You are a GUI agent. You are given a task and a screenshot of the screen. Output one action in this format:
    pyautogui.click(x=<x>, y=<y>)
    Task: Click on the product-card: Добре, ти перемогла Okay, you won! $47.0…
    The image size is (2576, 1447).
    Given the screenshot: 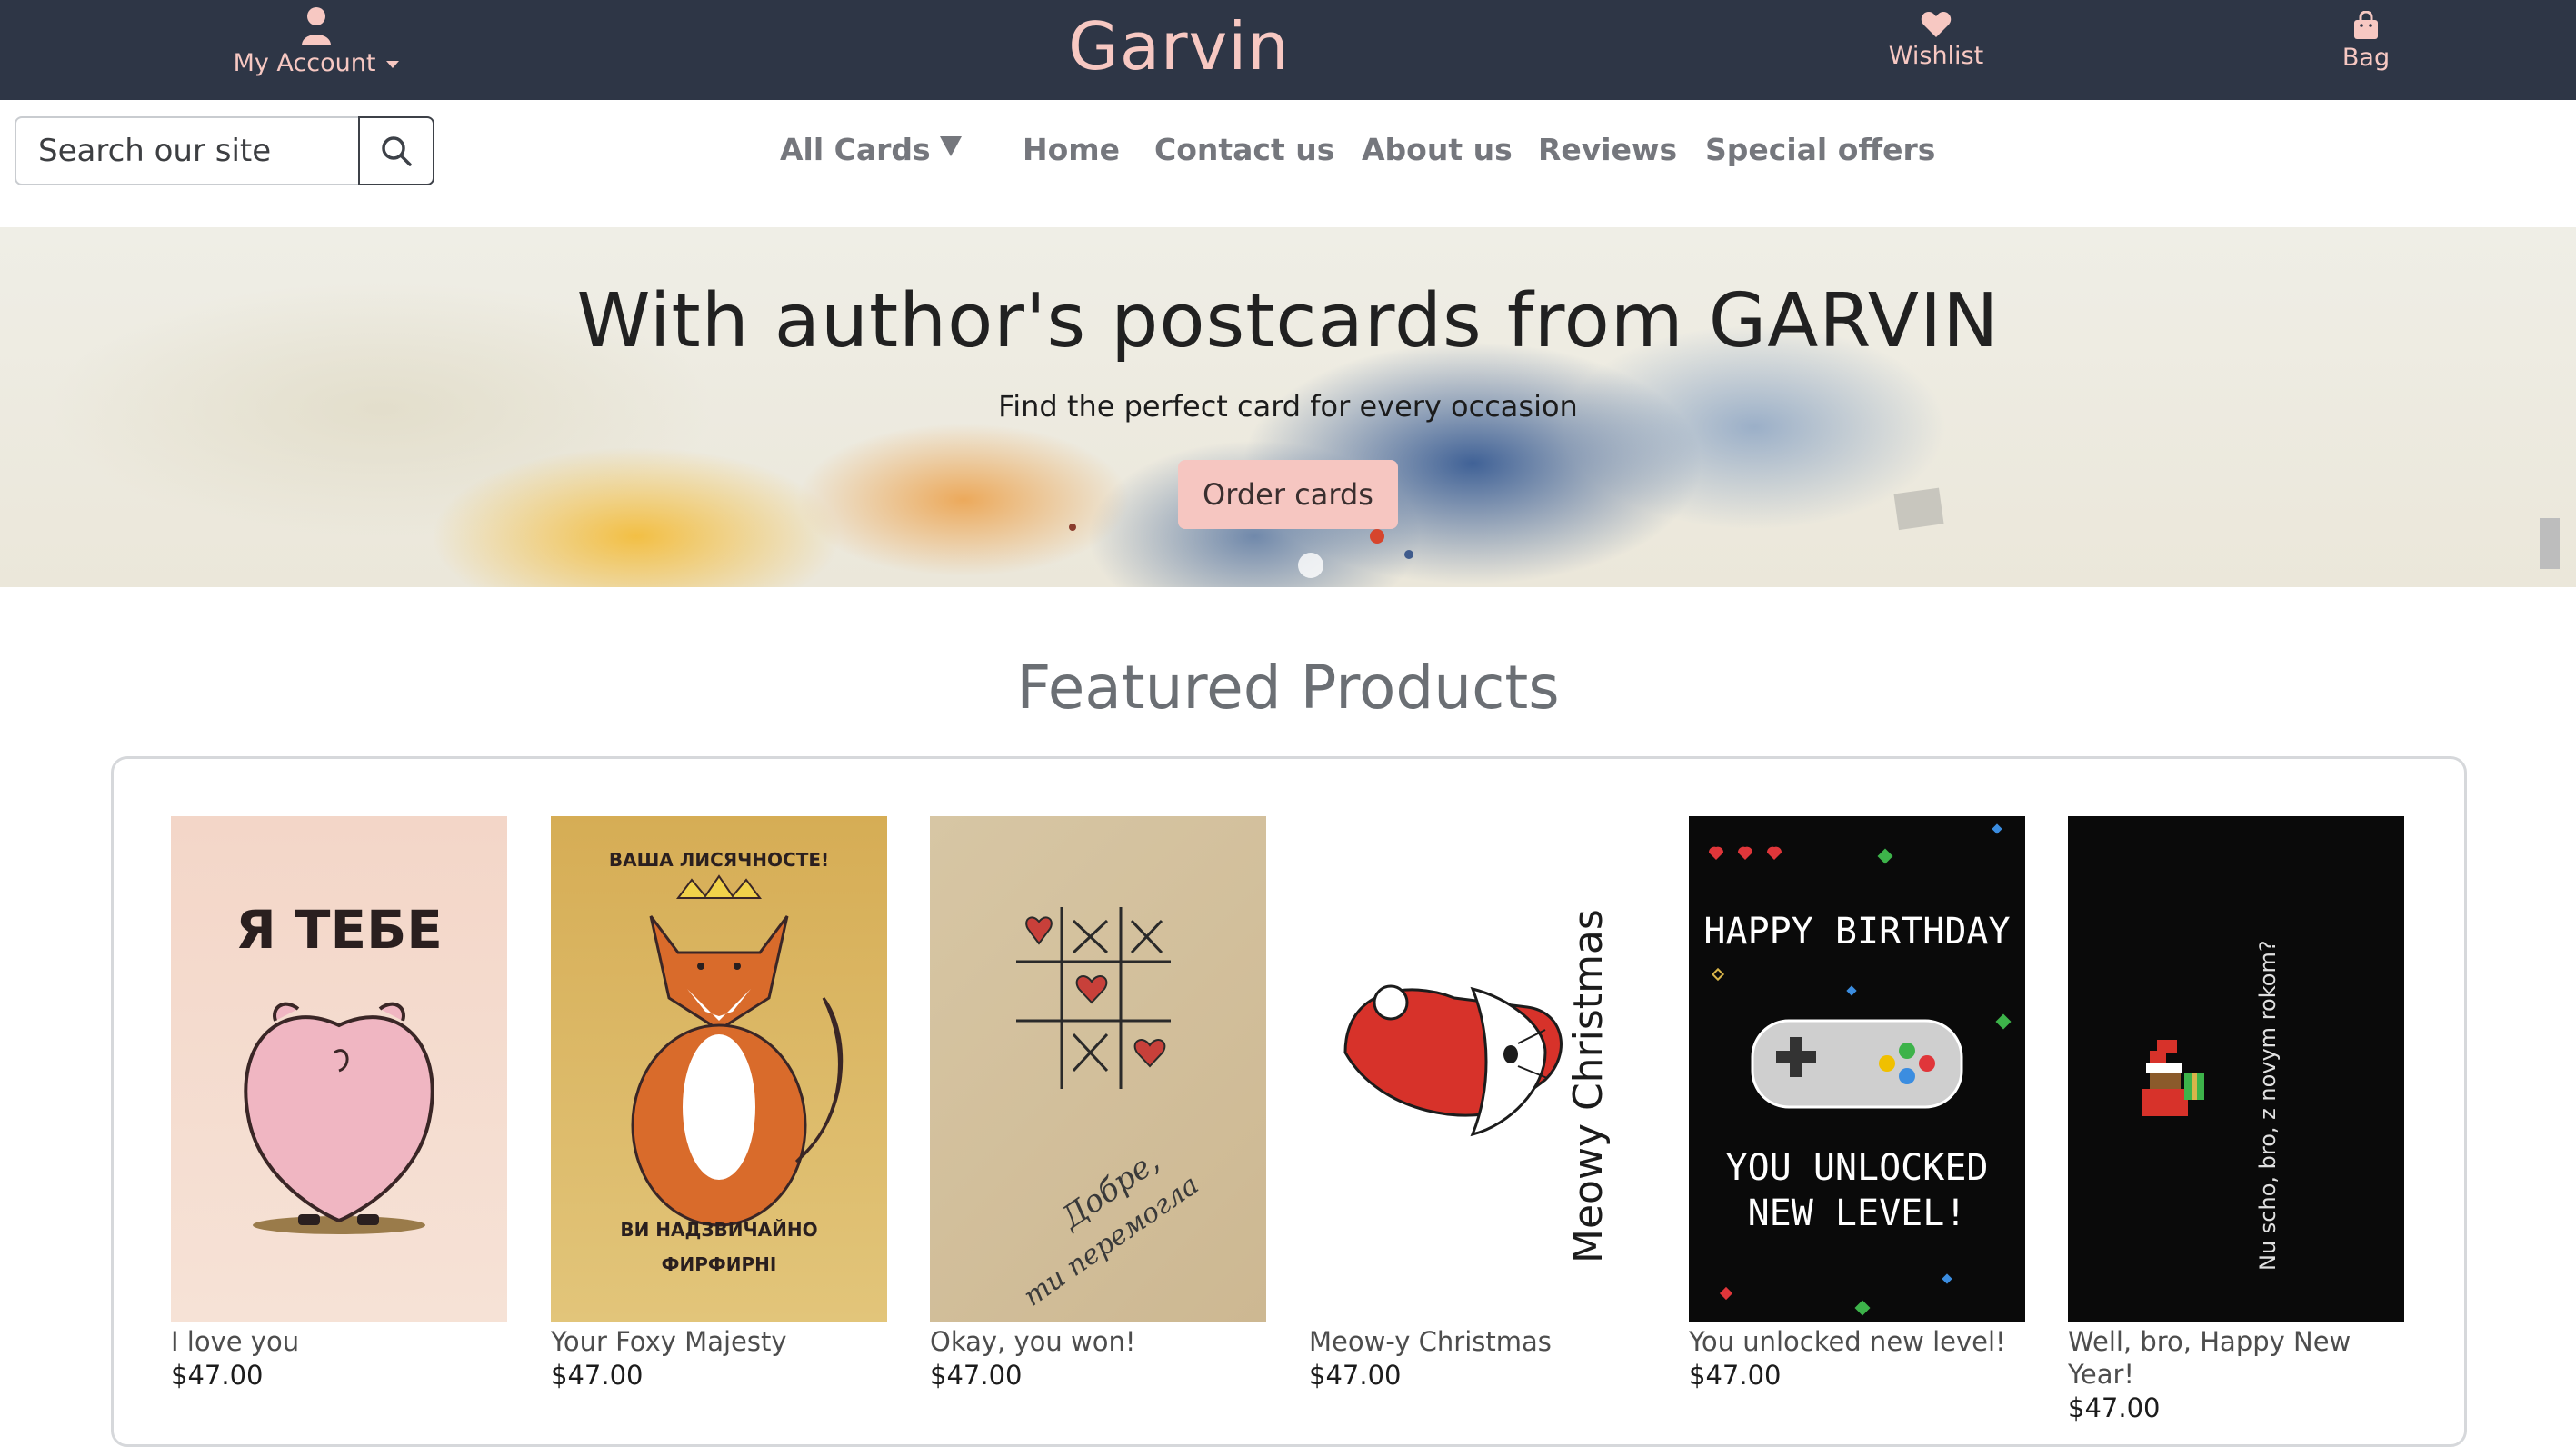 What is the action you would take?
    pyautogui.click(x=1098, y=1104)
    